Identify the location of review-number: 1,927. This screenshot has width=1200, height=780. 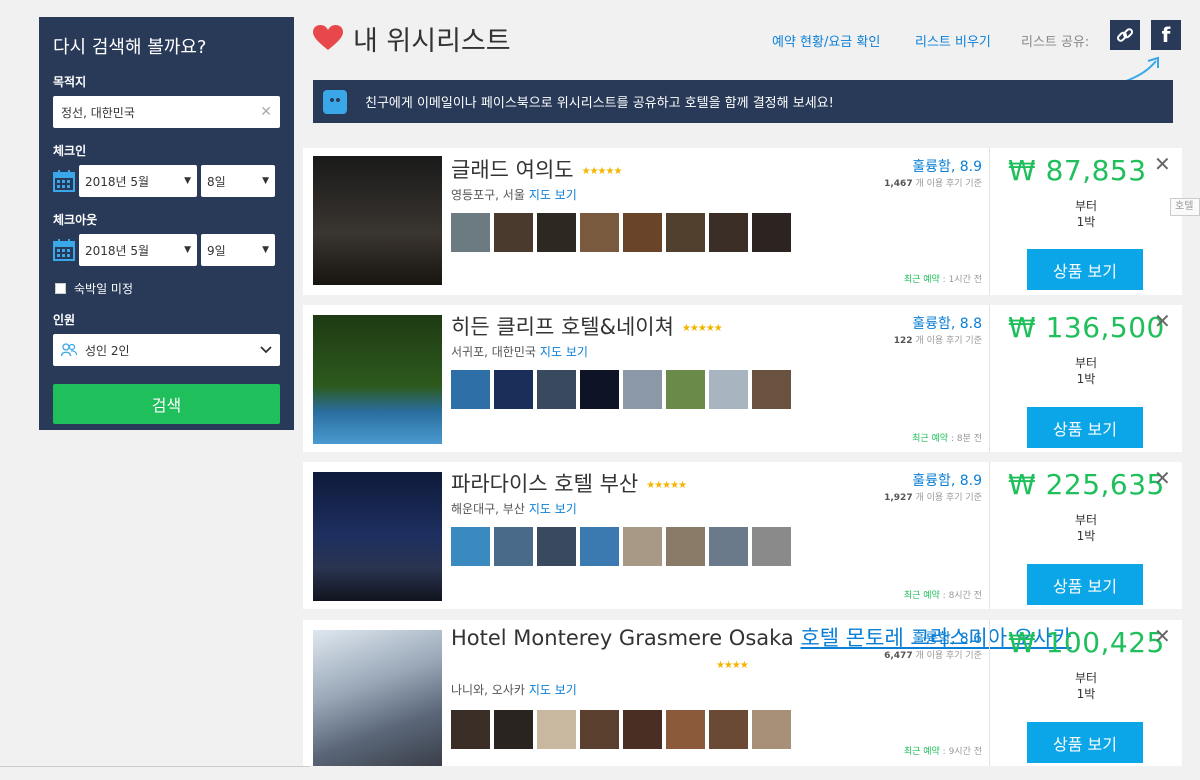
(898, 498).